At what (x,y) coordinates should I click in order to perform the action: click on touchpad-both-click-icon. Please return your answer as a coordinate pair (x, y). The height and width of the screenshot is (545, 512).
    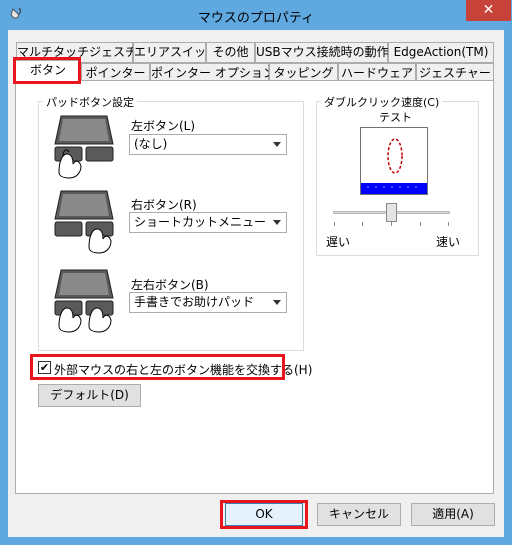
    Looking at the image, I should click on (84, 301).